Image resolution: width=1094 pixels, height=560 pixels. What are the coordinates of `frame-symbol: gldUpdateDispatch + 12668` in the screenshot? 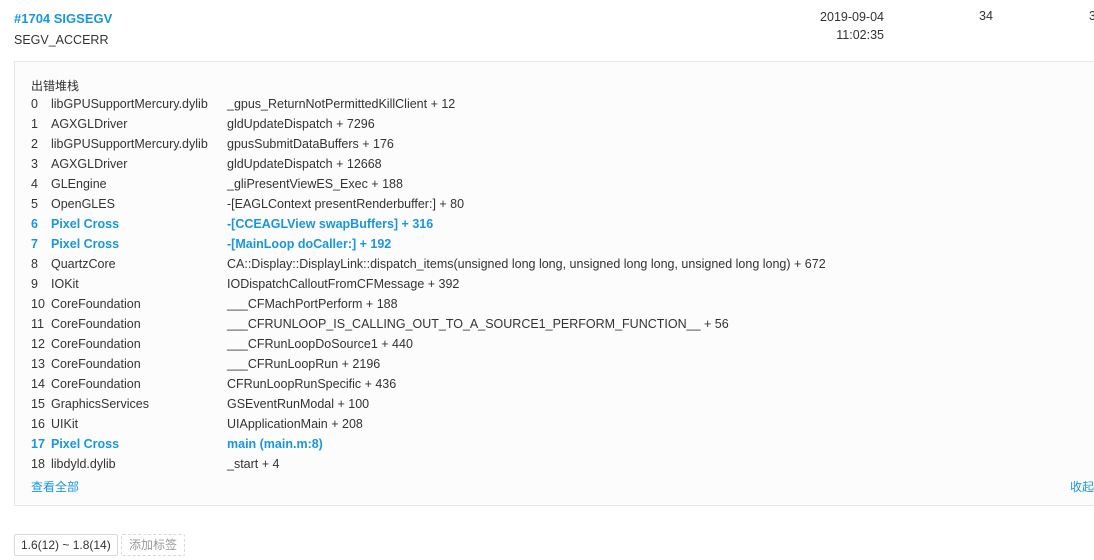 It's located at (304, 164).